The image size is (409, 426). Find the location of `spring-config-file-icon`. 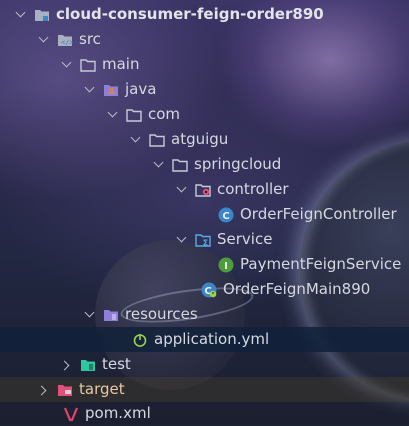

spring-config-file-icon is located at coordinates (140, 340).